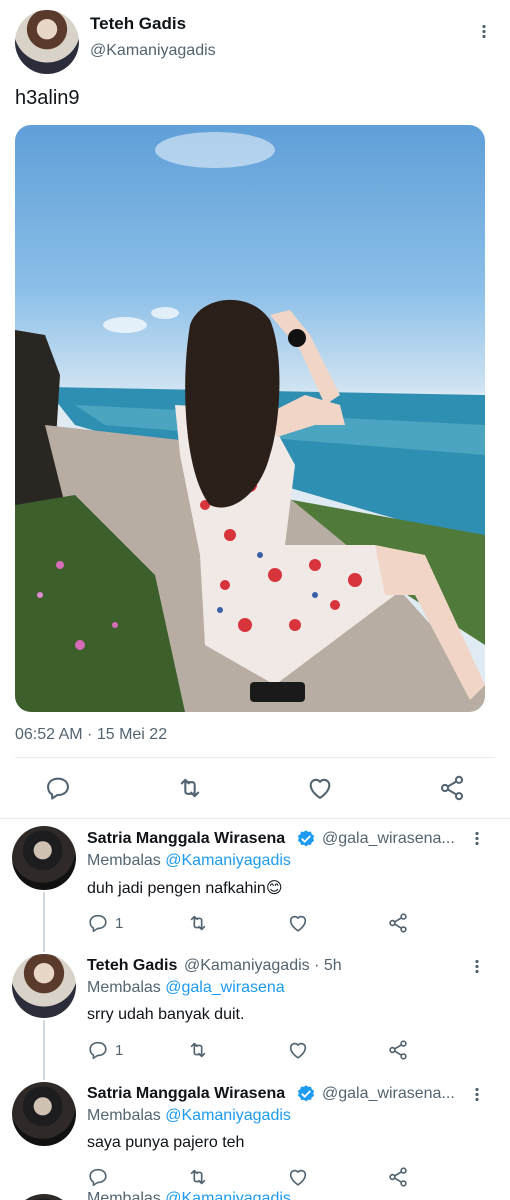 Image resolution: width=510 pixels, height=1200 pixels. Describe the element at coordinates (132, 966) in the screenshot. I see `reply-author-name: Teteh Gadis` at that location.